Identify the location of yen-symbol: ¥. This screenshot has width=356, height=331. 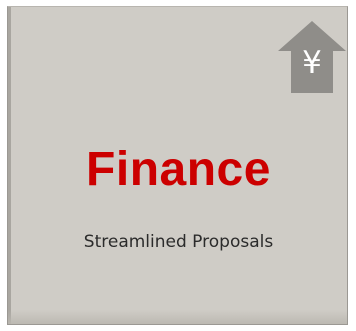
(312, 63).